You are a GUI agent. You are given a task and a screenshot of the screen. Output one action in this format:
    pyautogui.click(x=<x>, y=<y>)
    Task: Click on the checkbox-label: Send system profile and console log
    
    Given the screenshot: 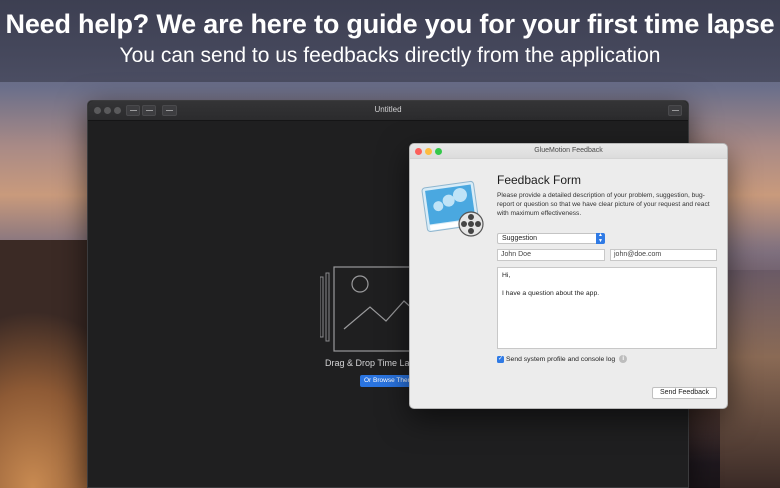 What is the action you would take?
    pyautogui.click(x=561, y=359)
    